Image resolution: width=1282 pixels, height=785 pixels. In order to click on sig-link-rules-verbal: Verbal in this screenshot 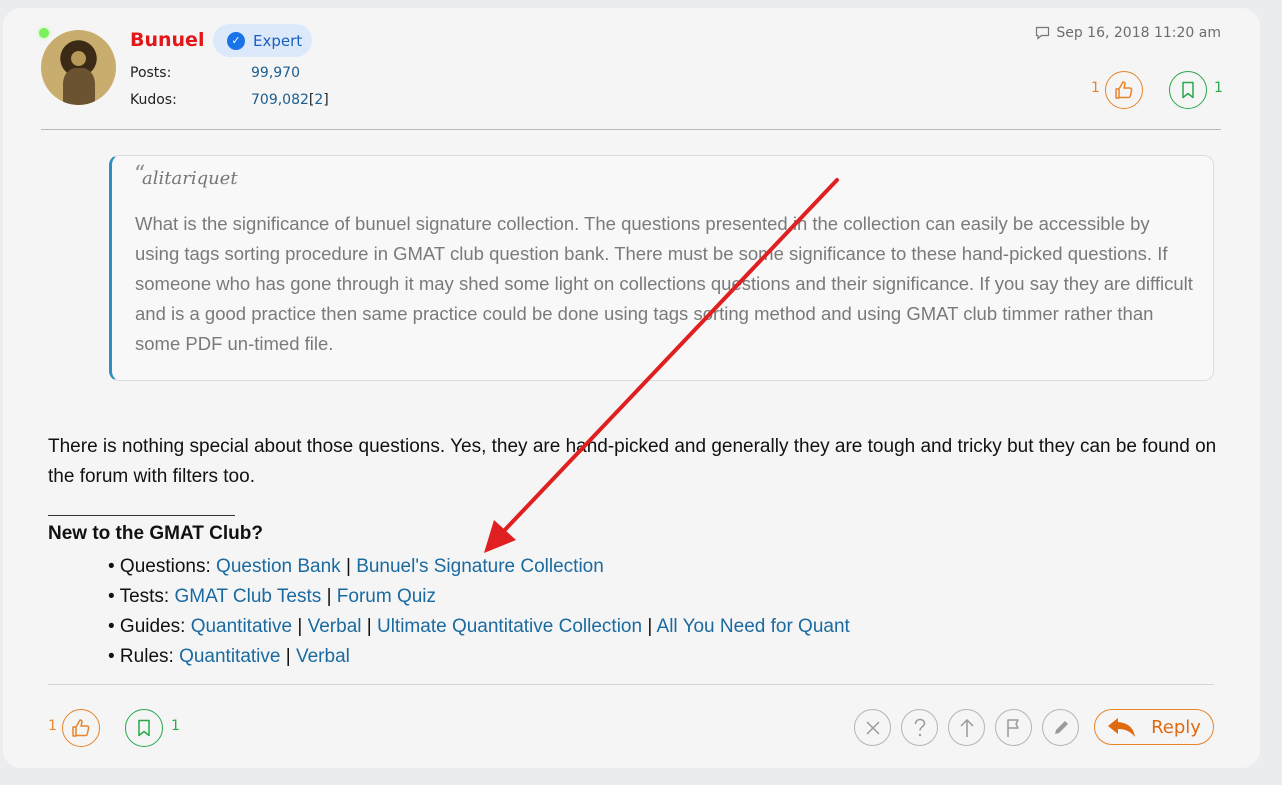, I will do `click(323, 656)`.